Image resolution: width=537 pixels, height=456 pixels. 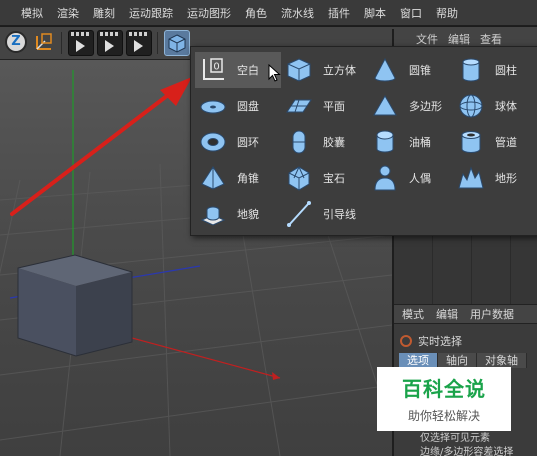 I want to click on sphere-icon, so click(x=471, y=106).